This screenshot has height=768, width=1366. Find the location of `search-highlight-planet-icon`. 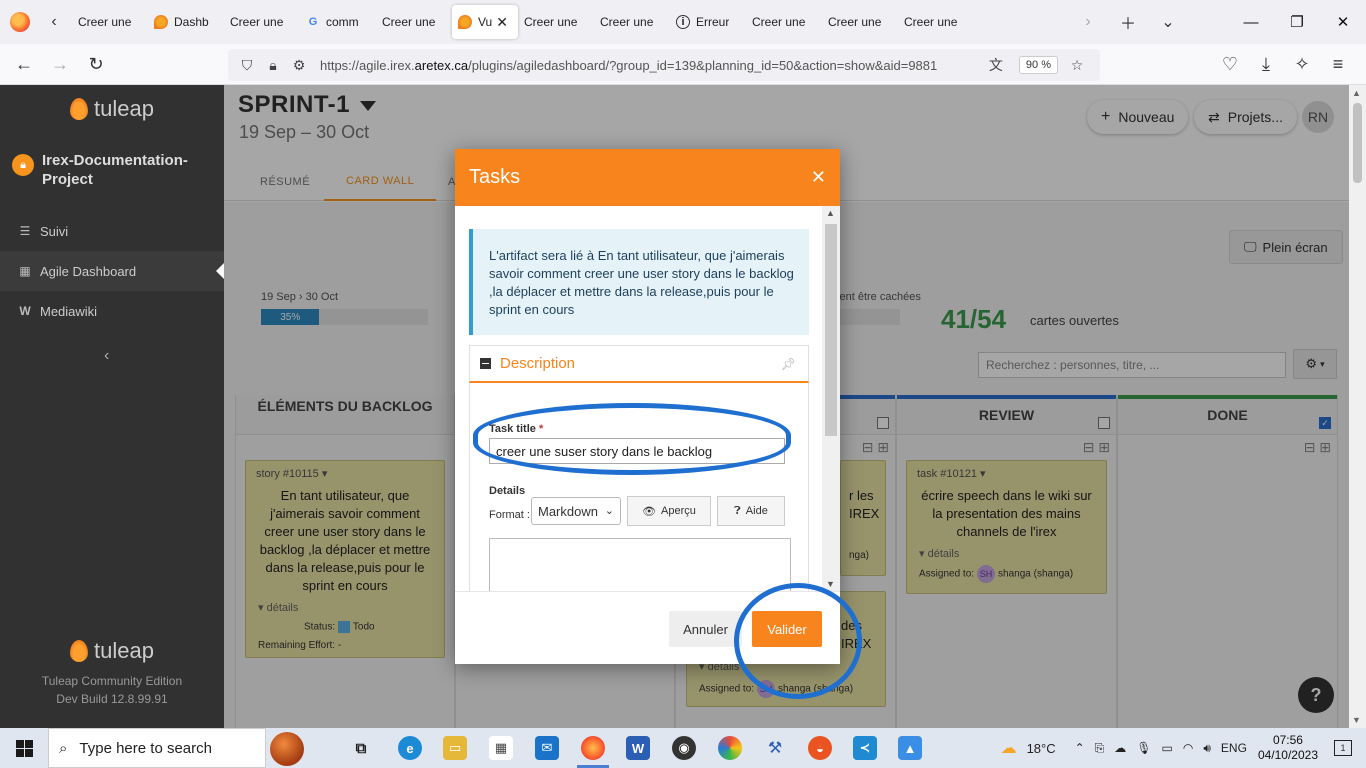

search-highlight-planet-icon is located at coordinates (287, 749).